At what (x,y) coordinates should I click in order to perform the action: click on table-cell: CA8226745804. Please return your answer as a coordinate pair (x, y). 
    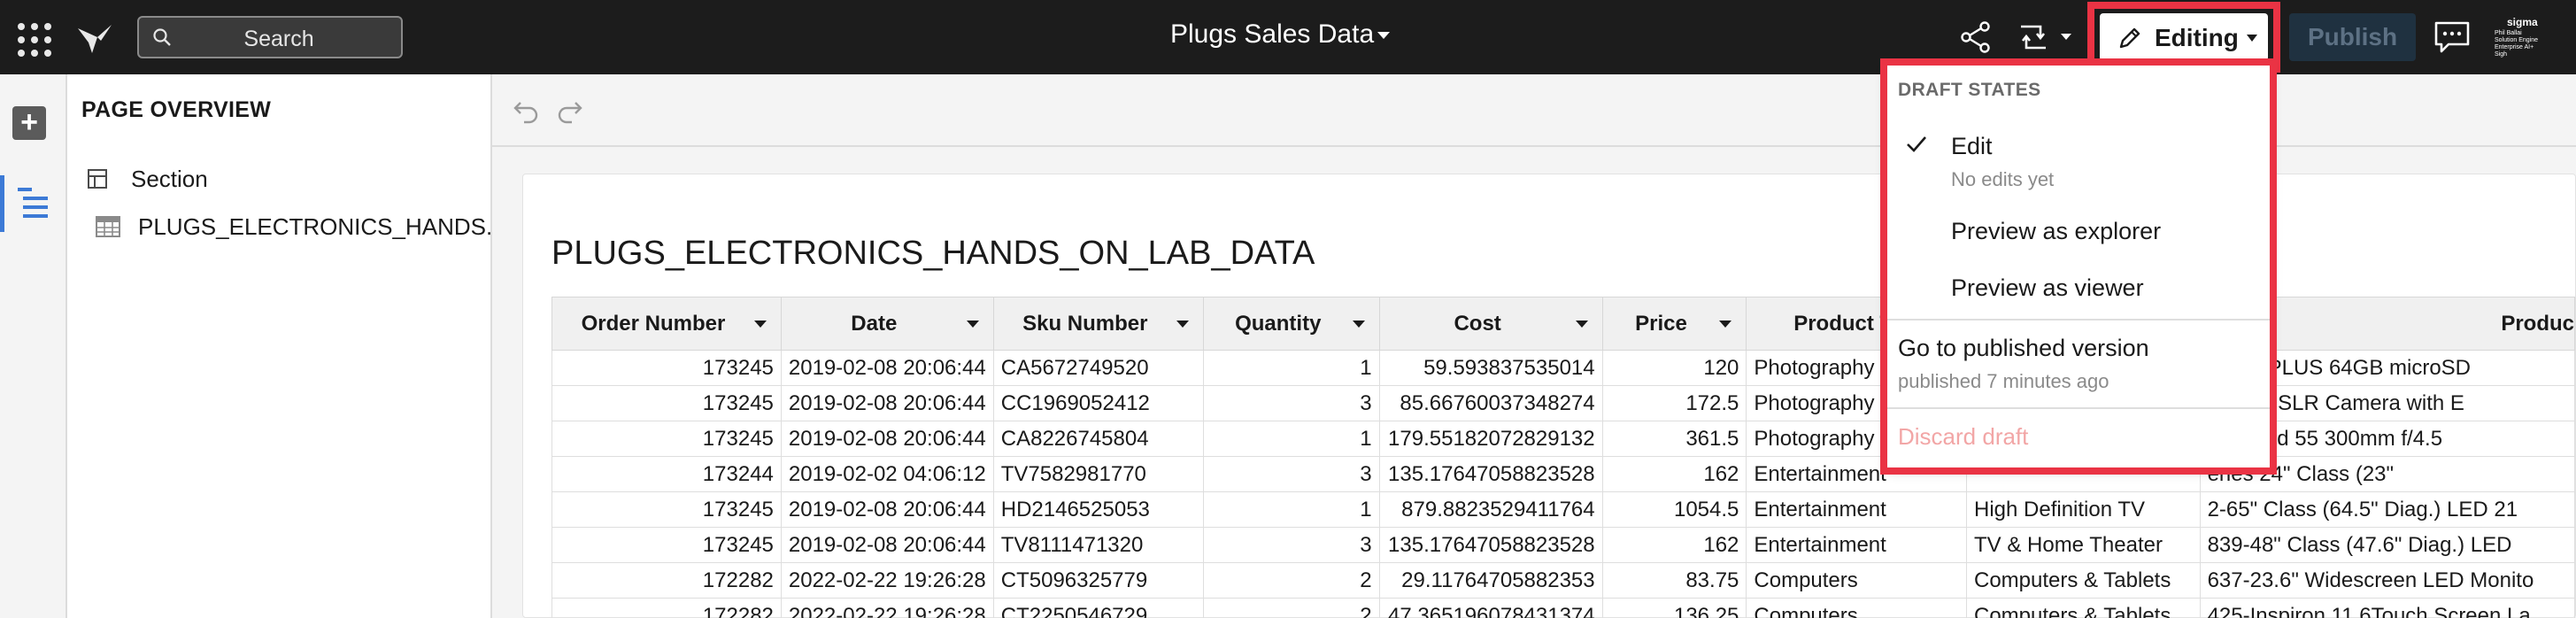
    Looking at the image, I should click on (1098, 439).